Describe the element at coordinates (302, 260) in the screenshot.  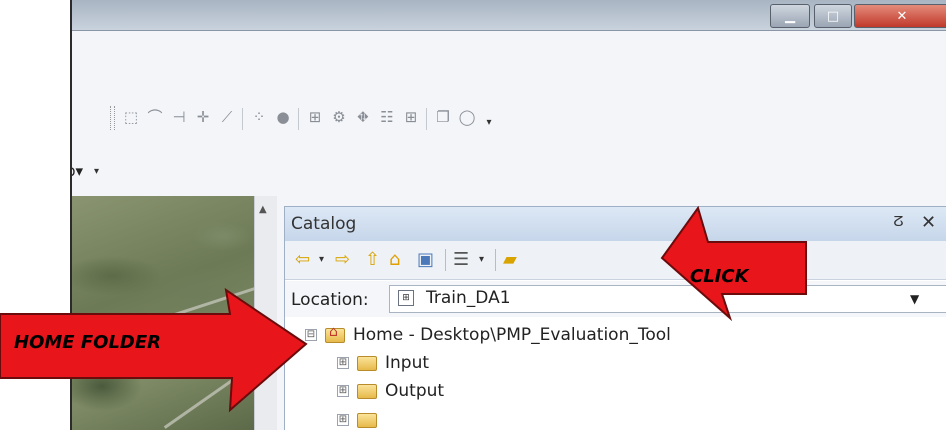
I see `back-icon: ⇦` at that location.